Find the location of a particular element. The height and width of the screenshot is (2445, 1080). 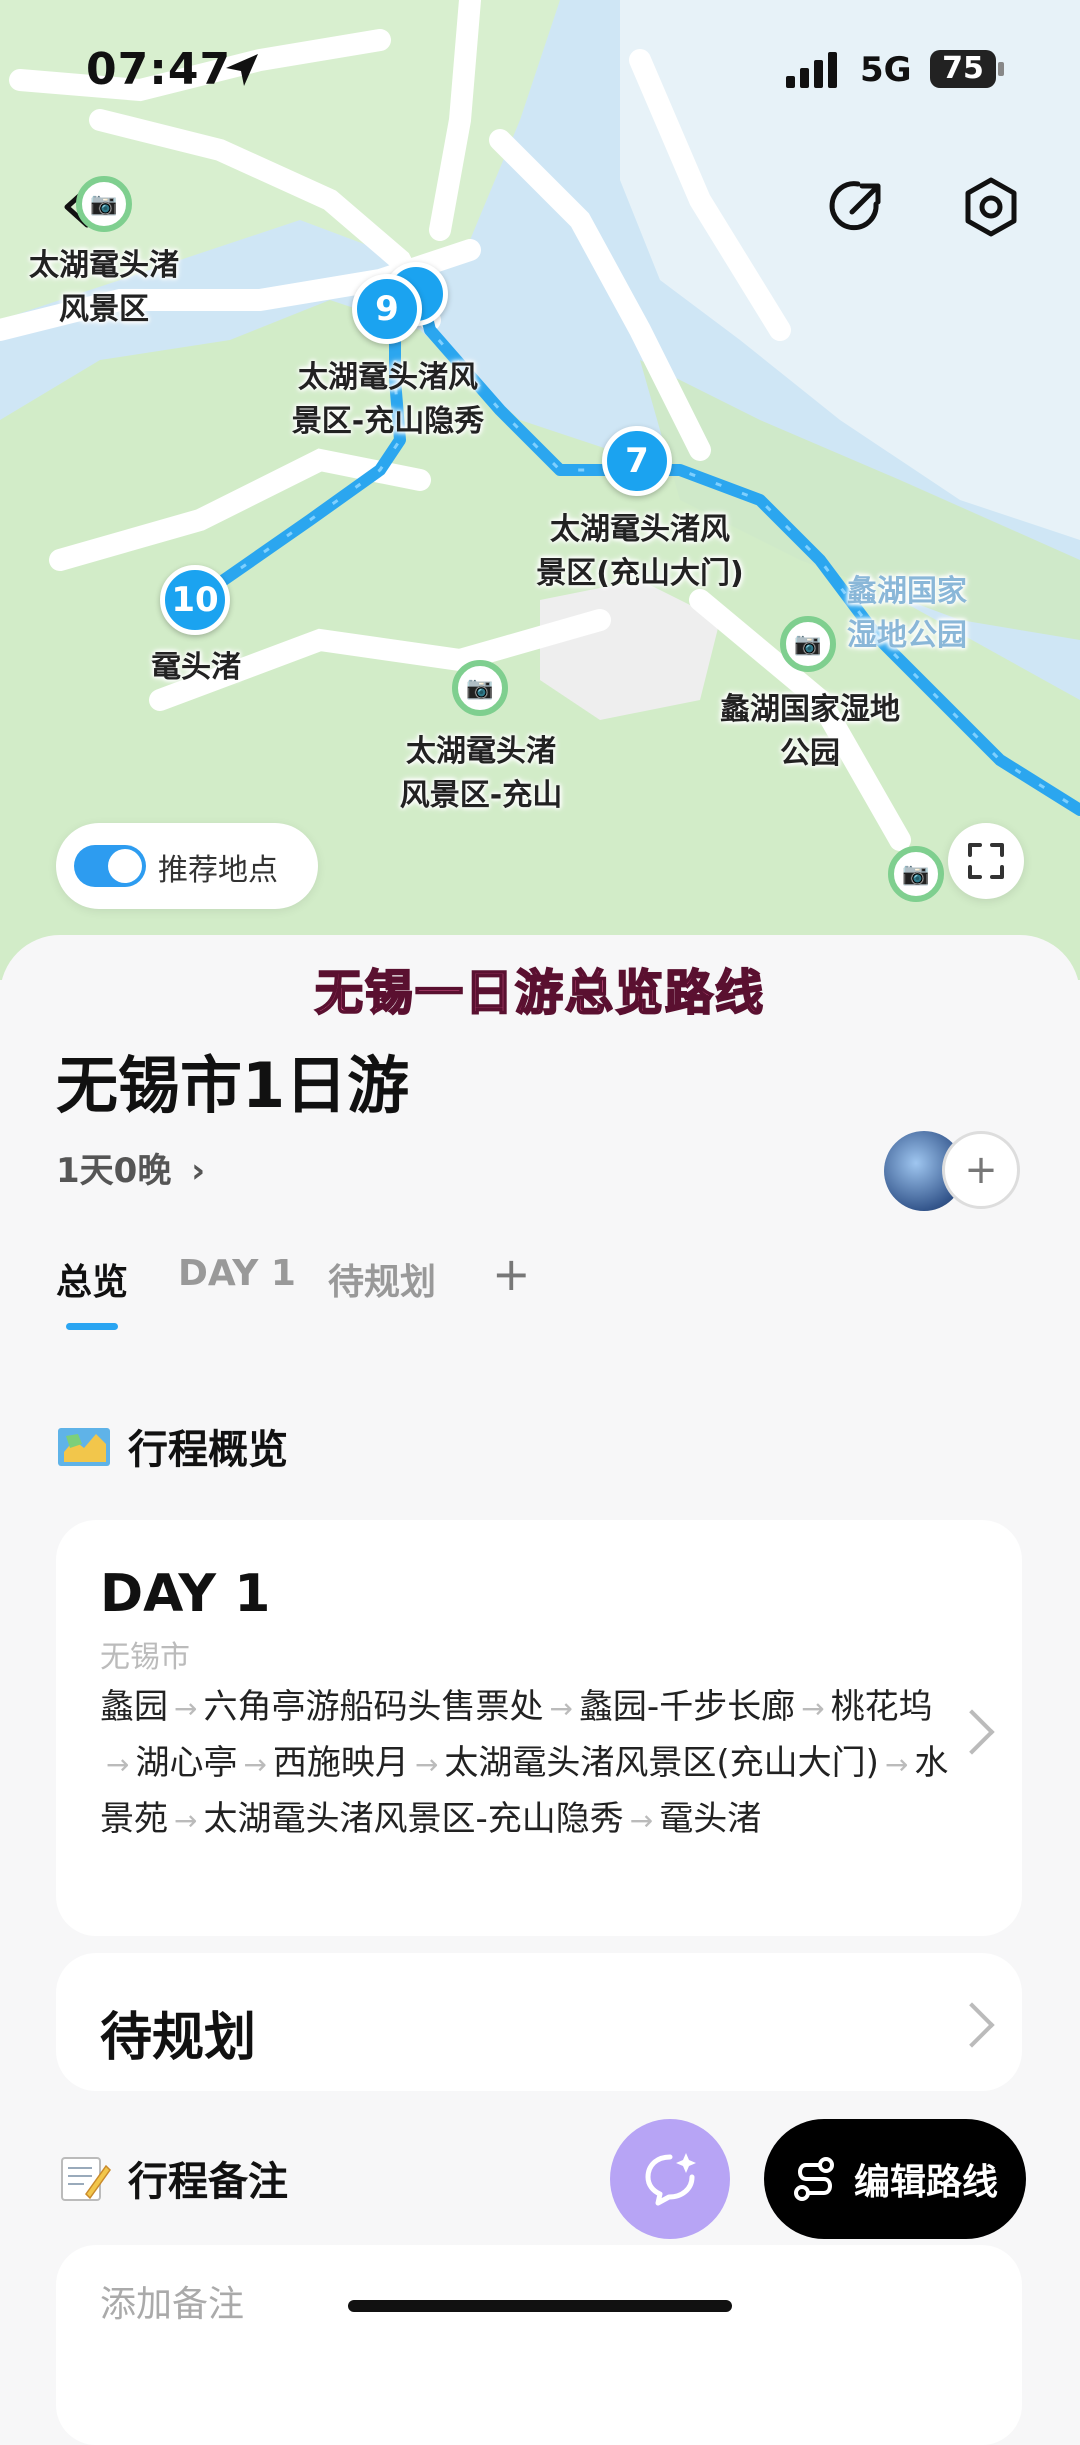

fullscreen-button is located at coordinates (986, 861).